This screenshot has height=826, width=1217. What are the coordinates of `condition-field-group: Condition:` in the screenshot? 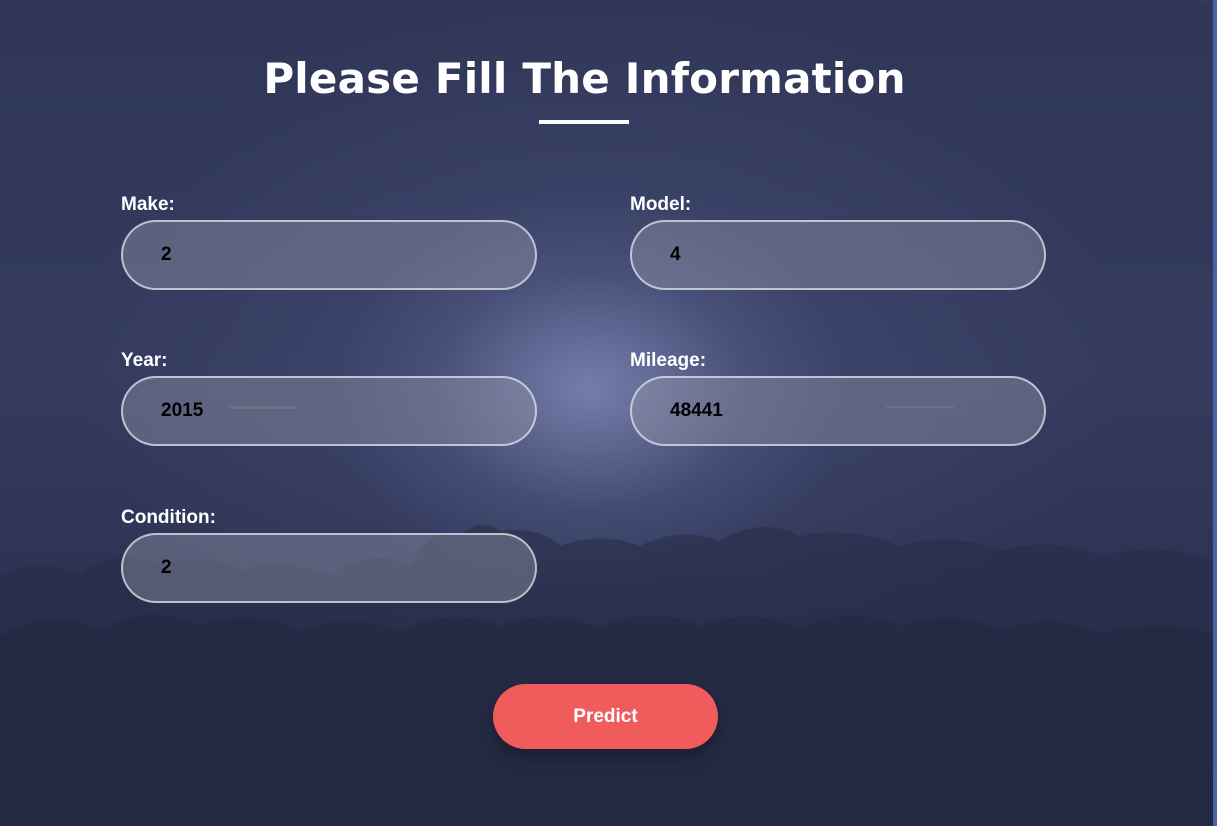 It's located at (329, 555).